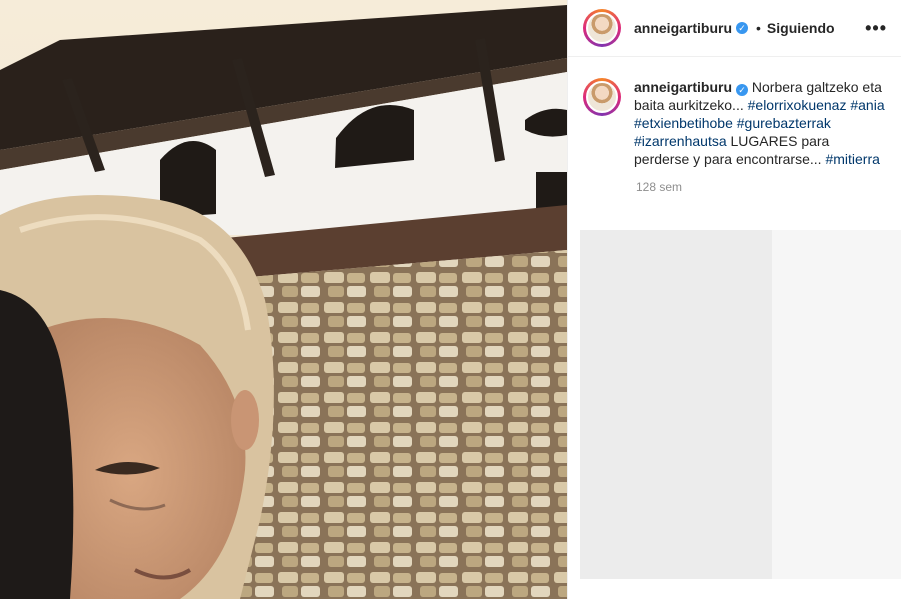 The height and width of the screenshot is (599, 901). Describe the element at coordinates (784, 123) in the screenshot. I see `hashtag-link: #gurebazterrak` at that location.